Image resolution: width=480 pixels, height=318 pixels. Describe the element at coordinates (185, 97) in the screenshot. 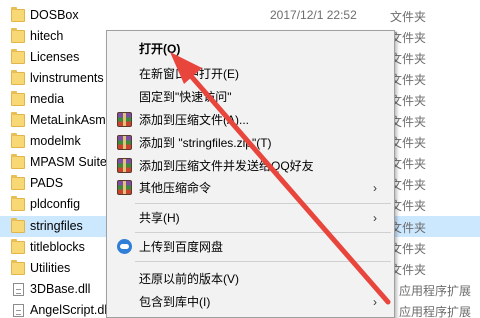

I see `menu-item-label: 固定到"快速访问"` at that location.